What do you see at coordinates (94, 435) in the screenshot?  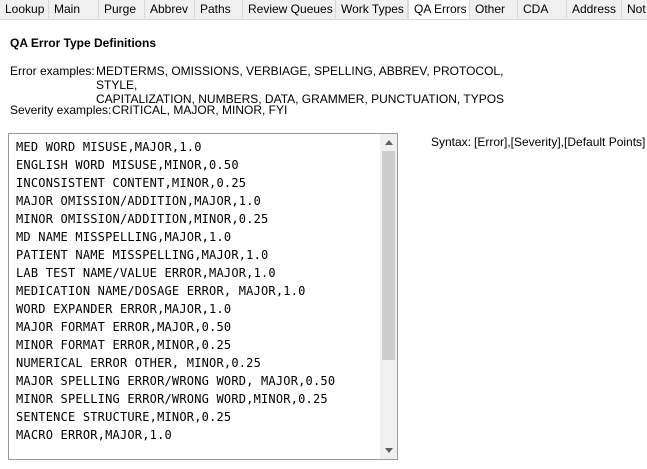 I see `error-definition-line: MACRO ERROR,MAJOR,1.0` at bounding box center [94, 435].